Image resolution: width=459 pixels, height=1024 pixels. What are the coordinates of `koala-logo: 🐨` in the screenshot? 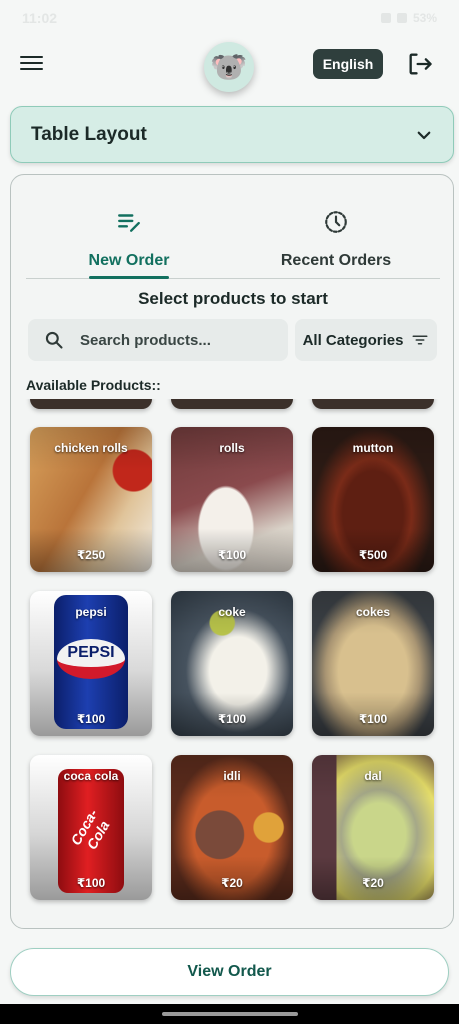 It's located at (229, 67).